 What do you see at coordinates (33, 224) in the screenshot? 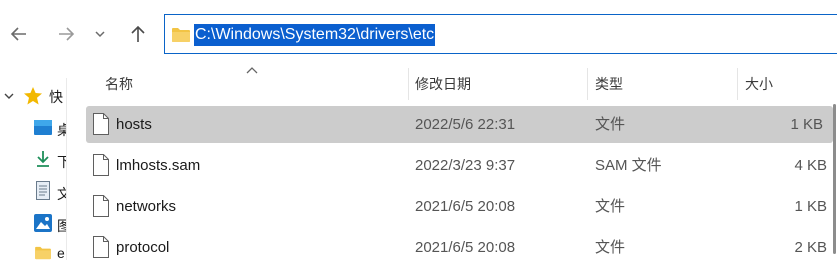
I see `sidebar-item-pictures: 图` at bounding box center [33, 224].